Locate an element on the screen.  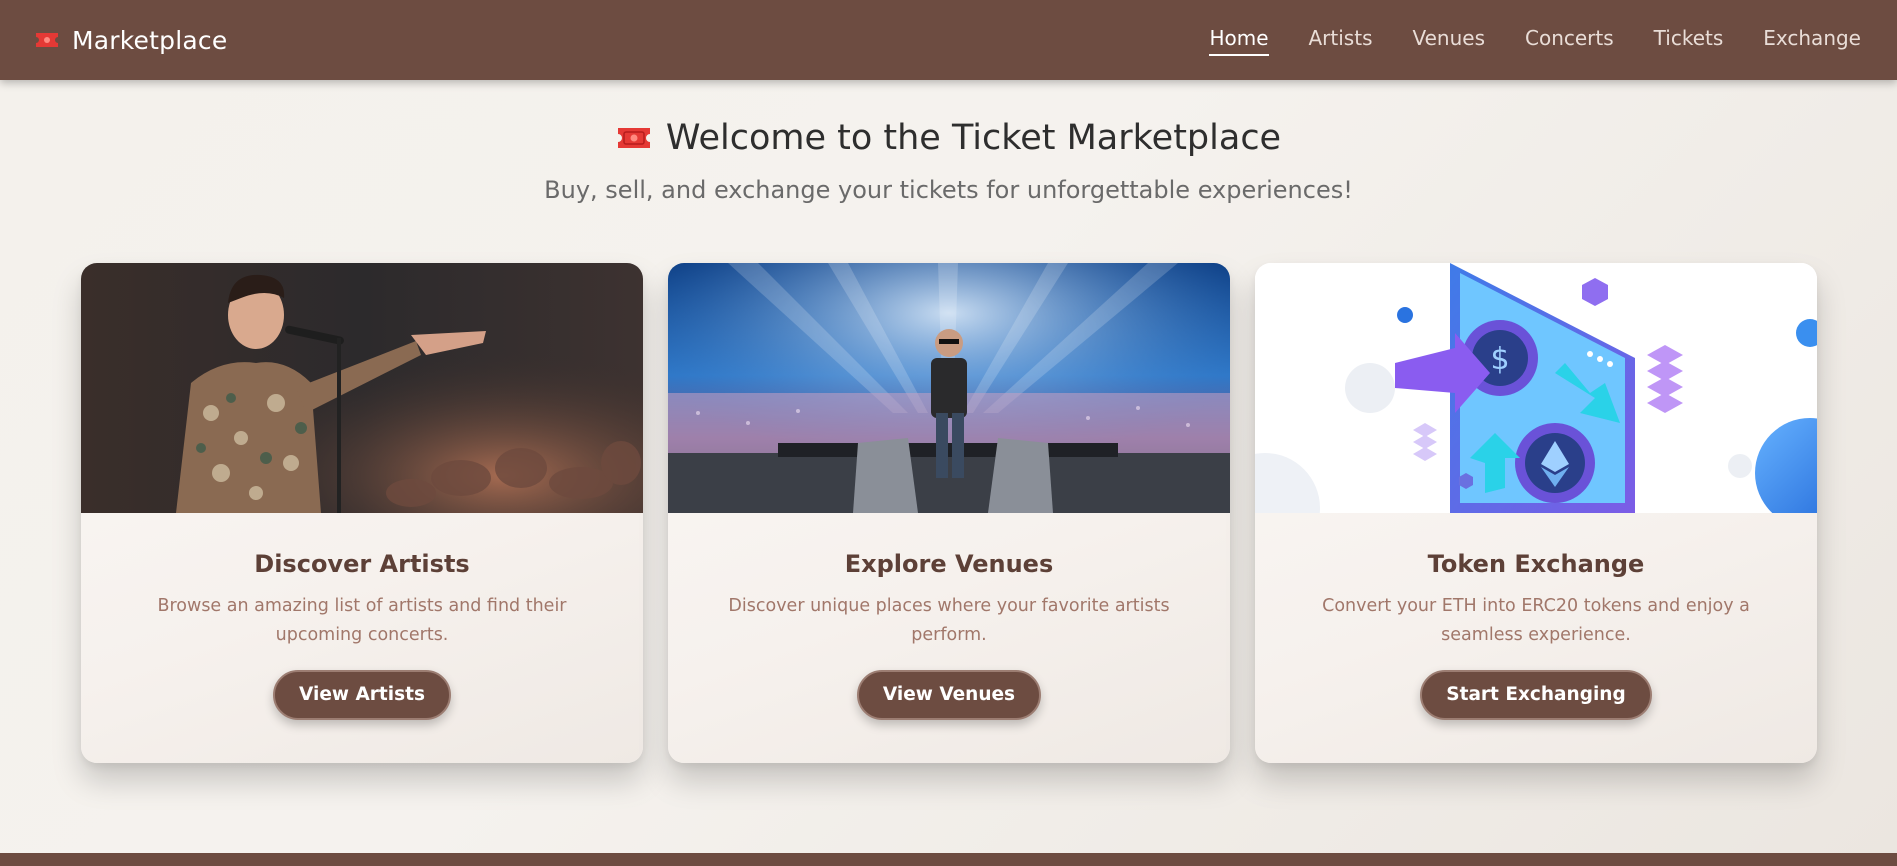
nav-artists: Artists is located at coordinates (1341, 40).